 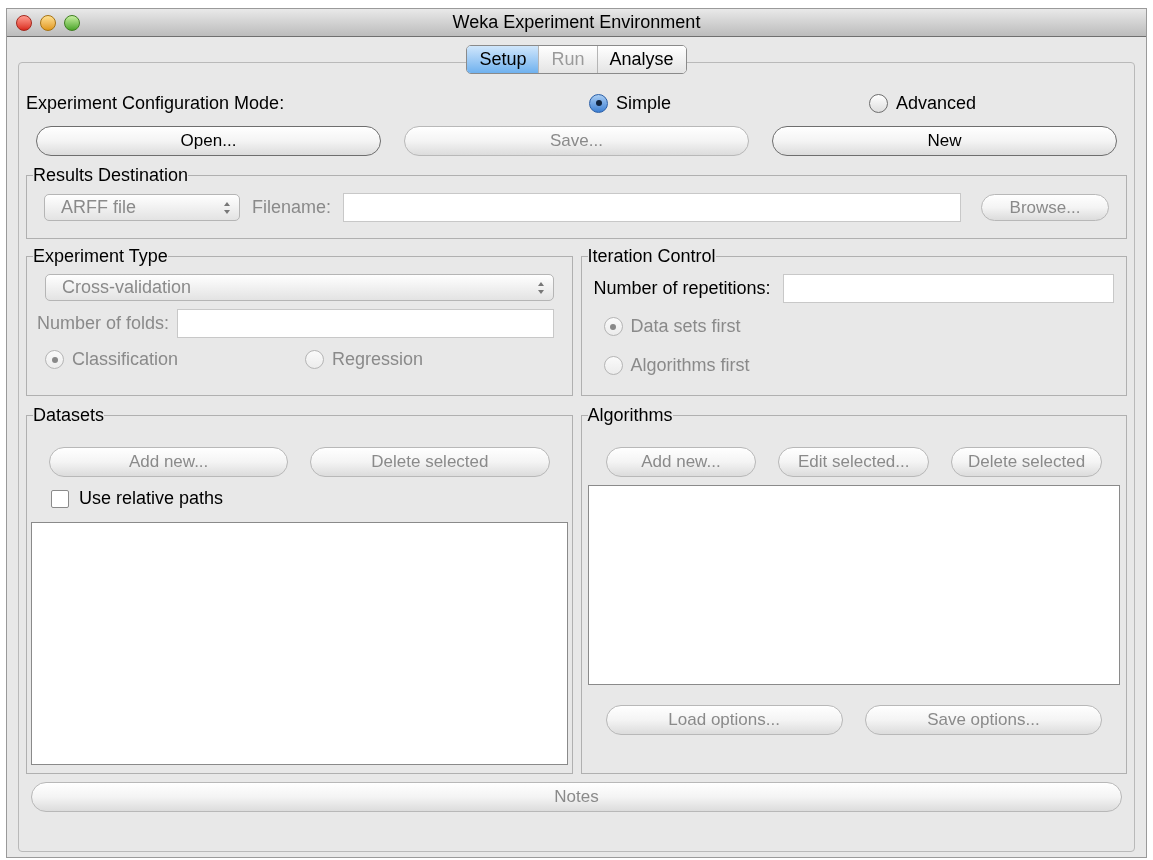 What do you see at coordinates (100, 256) in the screenshot?
I see `group-title: Experiment Type` at bounding box center [100, 256].